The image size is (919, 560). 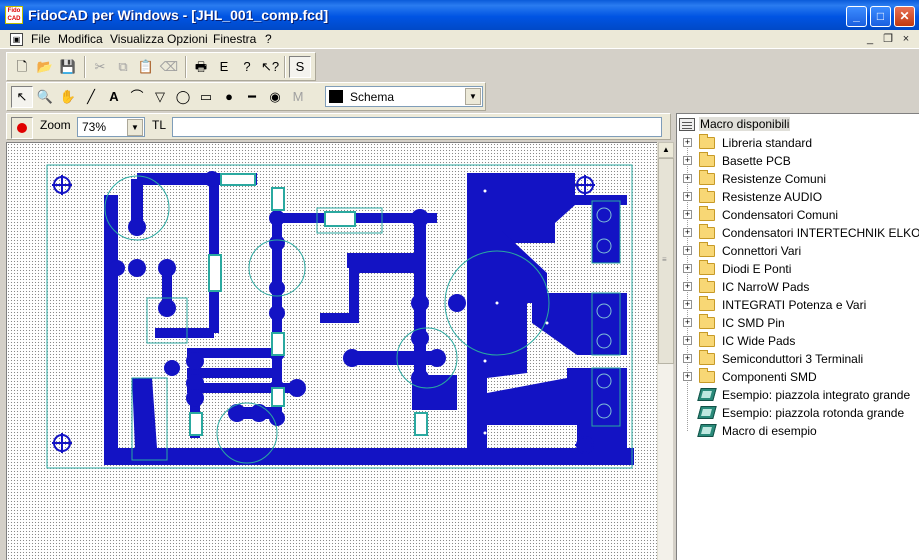 What do you see at coordinates (270, 67) in the screenshot?
I see `context-help-icon: ↖?` at bounding box center [270, 67].